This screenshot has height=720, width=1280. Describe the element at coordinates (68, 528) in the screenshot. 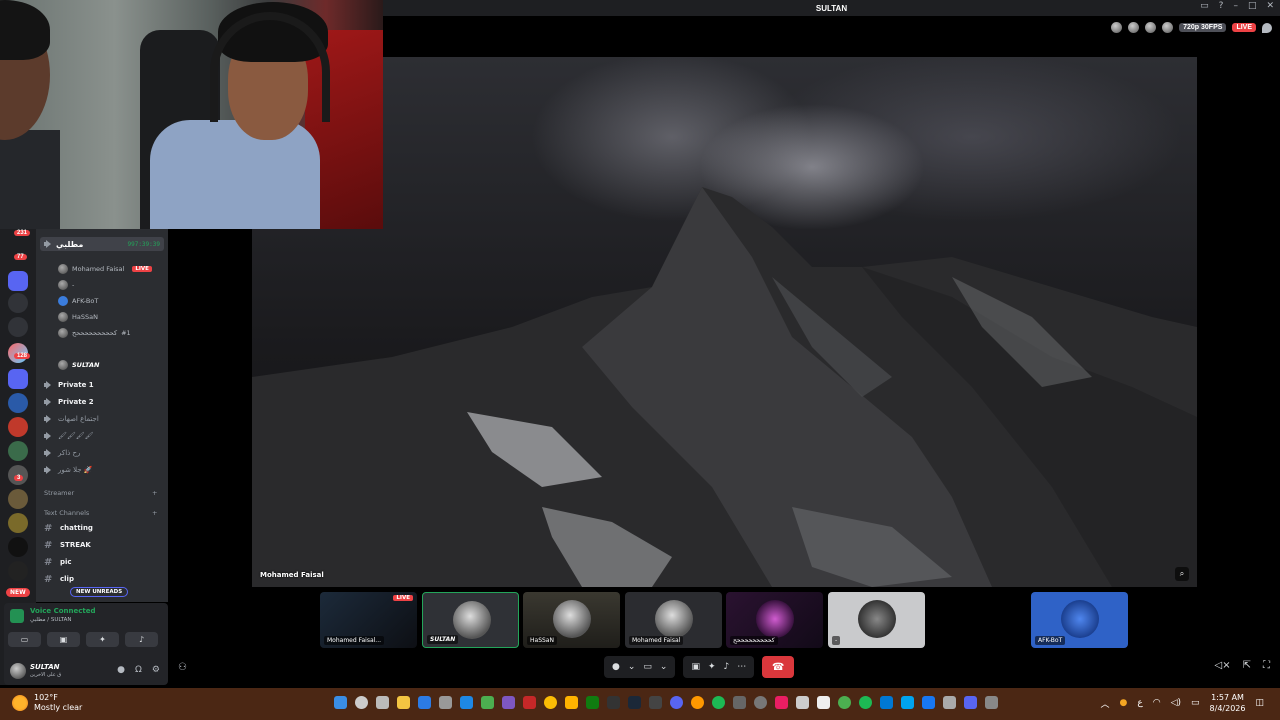

I see `text-channel: # chatting` at that location.